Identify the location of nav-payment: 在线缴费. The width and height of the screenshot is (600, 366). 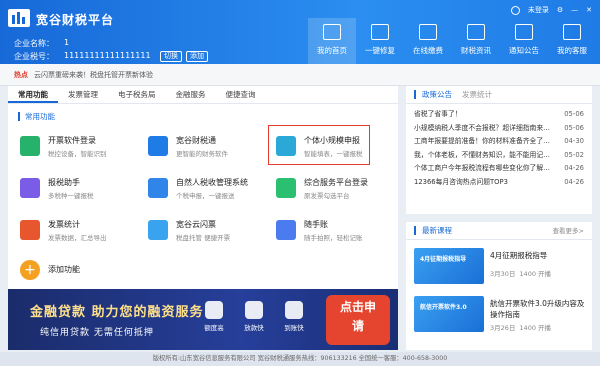
(428, 41).